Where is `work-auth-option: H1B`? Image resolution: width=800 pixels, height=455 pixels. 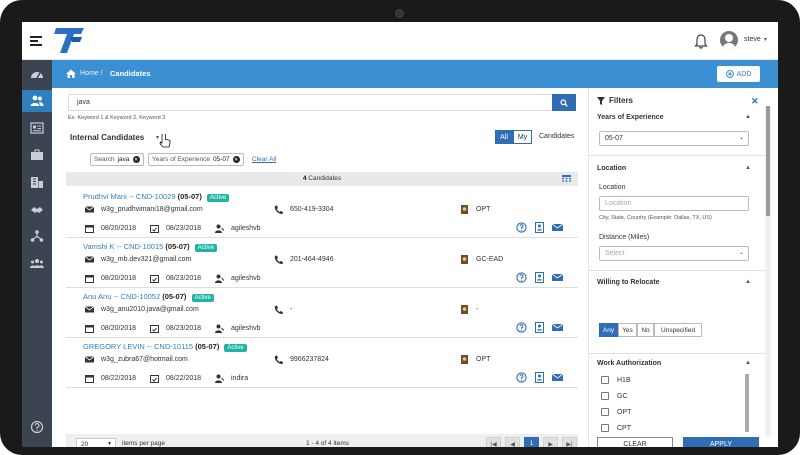
work-auth-option: H1B is located at coordinates (616, 380).